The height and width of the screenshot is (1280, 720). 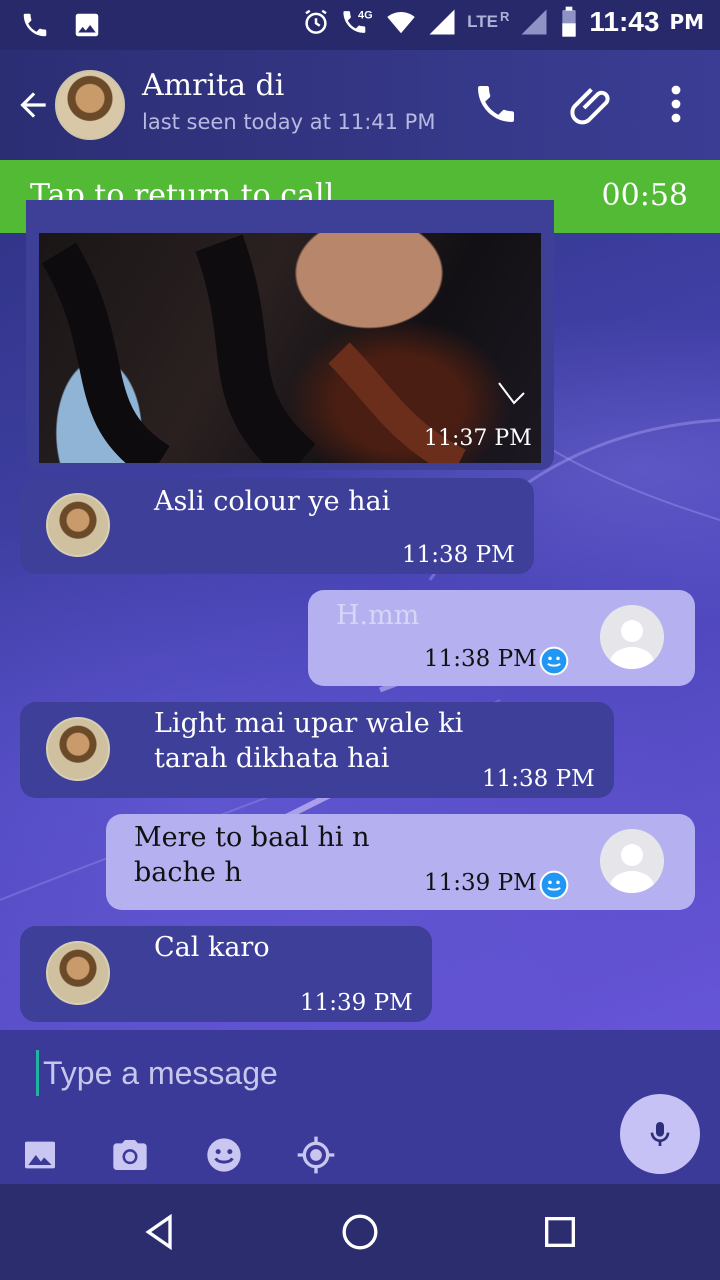 I want to click on alarm-icon, so click(x=316, y=21).